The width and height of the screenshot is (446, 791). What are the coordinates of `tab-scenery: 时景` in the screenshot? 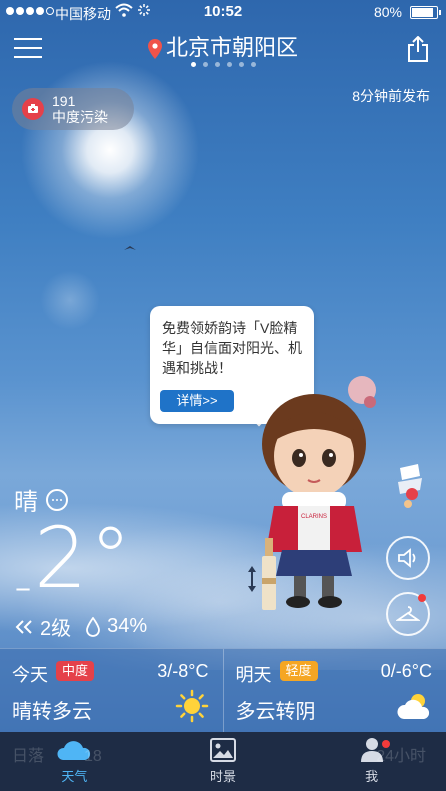 It's located at (223, 761).